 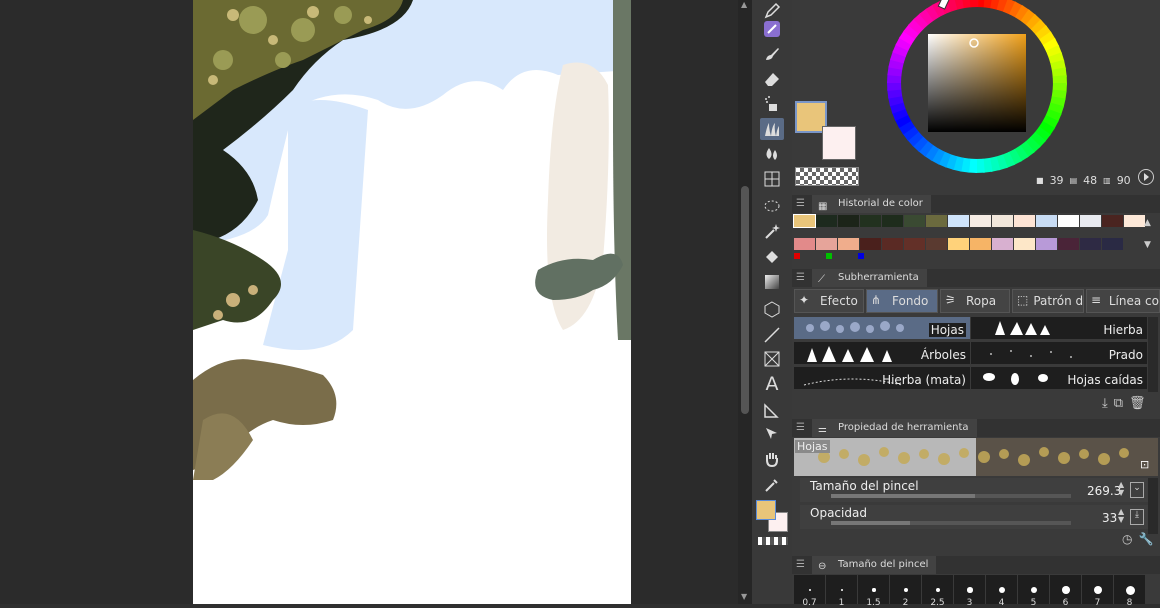 What do you see at coordinates (772, 79) in the screenshot?
I see `eraser-icon` at bounding box center [772, 79].